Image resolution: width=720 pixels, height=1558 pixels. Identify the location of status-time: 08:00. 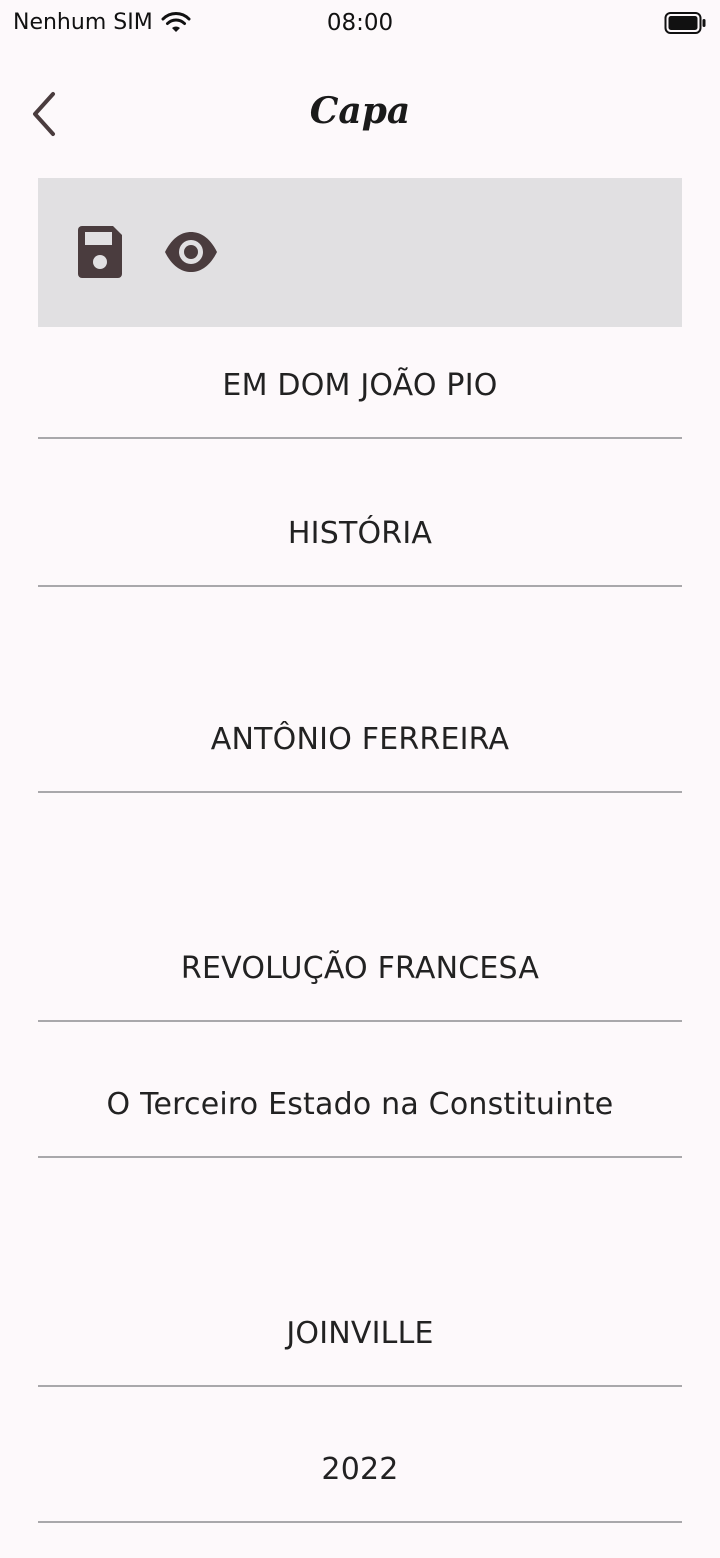
(360, 23).